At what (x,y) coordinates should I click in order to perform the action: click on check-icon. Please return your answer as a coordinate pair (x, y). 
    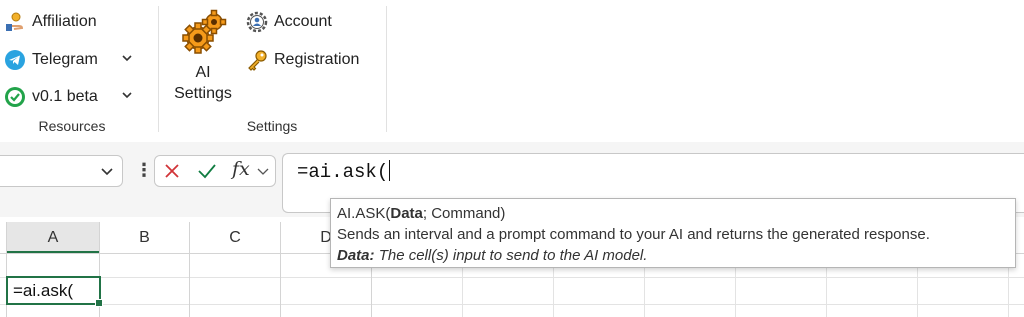
    Looking at the image, I should click on (207, 173).